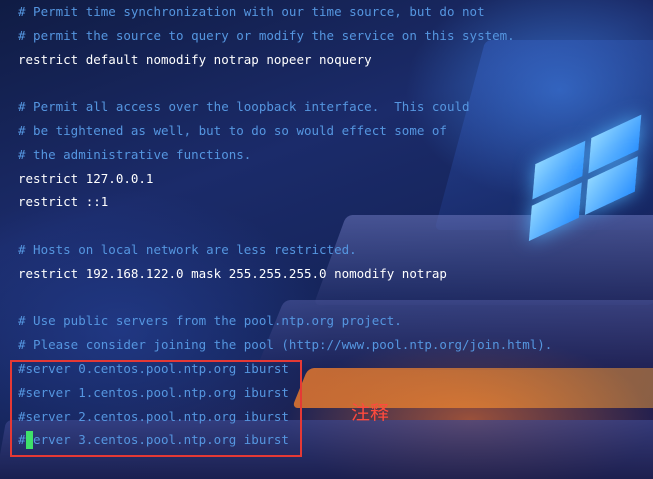 The image size is (653, 479). What do you see at coordinates (370, 413) in the screenshot?
I see `annotation-label: 注释` at bounding box center [370, 413].